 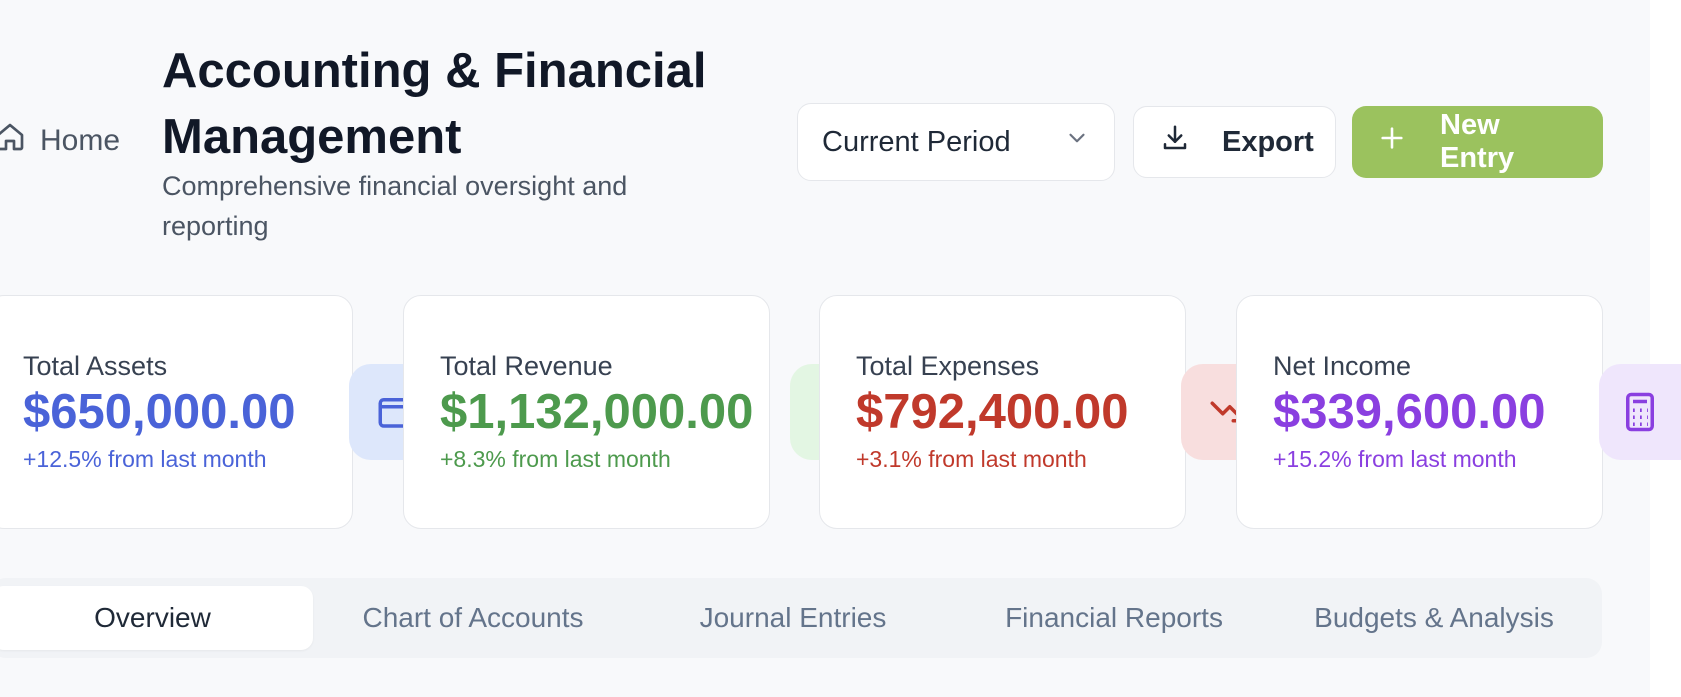 I want to click on period-select: Current Period, so click(x=956, y=142).